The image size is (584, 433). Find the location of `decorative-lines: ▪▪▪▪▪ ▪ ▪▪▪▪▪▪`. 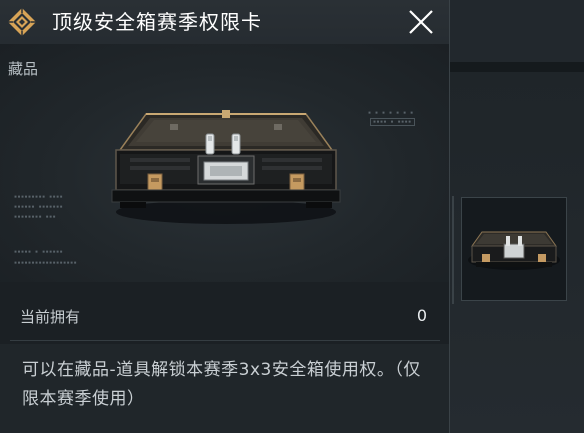

decorative-lines: ▪▪▪▪▪ ▪ ▪▪▪▪▪▪ is located at coordinates (39, 252).